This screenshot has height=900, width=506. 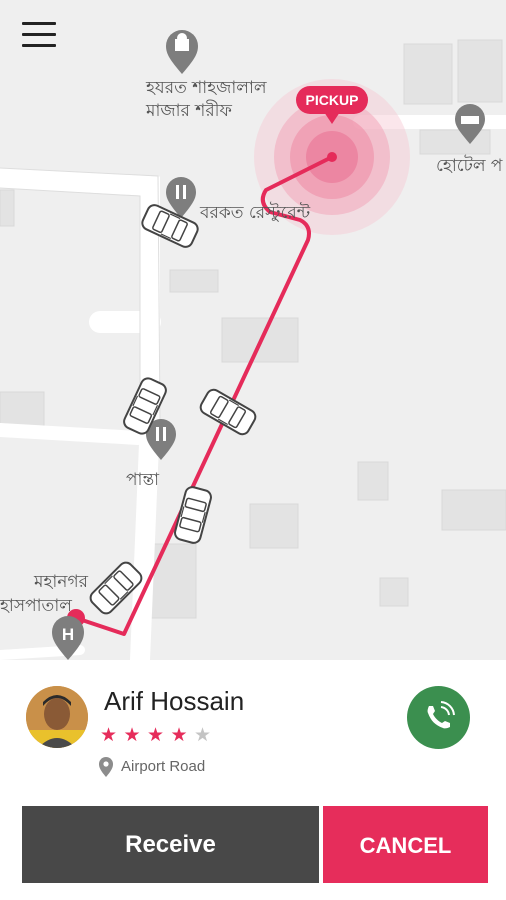 What do you see at coordinates (174, 701) in the screenshot?
I see `driver-name: Arif Hossain` at bounding box center [174, 701].